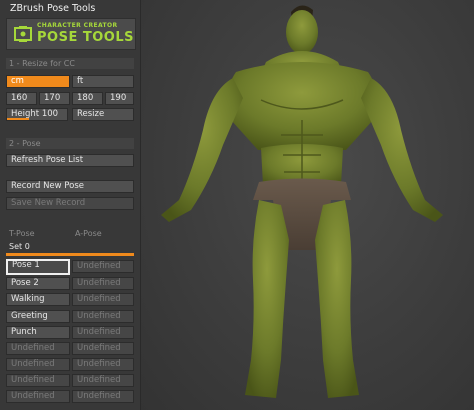 The height and width of the screenshot is (410, 474). I want to click on pose-slot-left-8: Undefined, so click(38, 380).